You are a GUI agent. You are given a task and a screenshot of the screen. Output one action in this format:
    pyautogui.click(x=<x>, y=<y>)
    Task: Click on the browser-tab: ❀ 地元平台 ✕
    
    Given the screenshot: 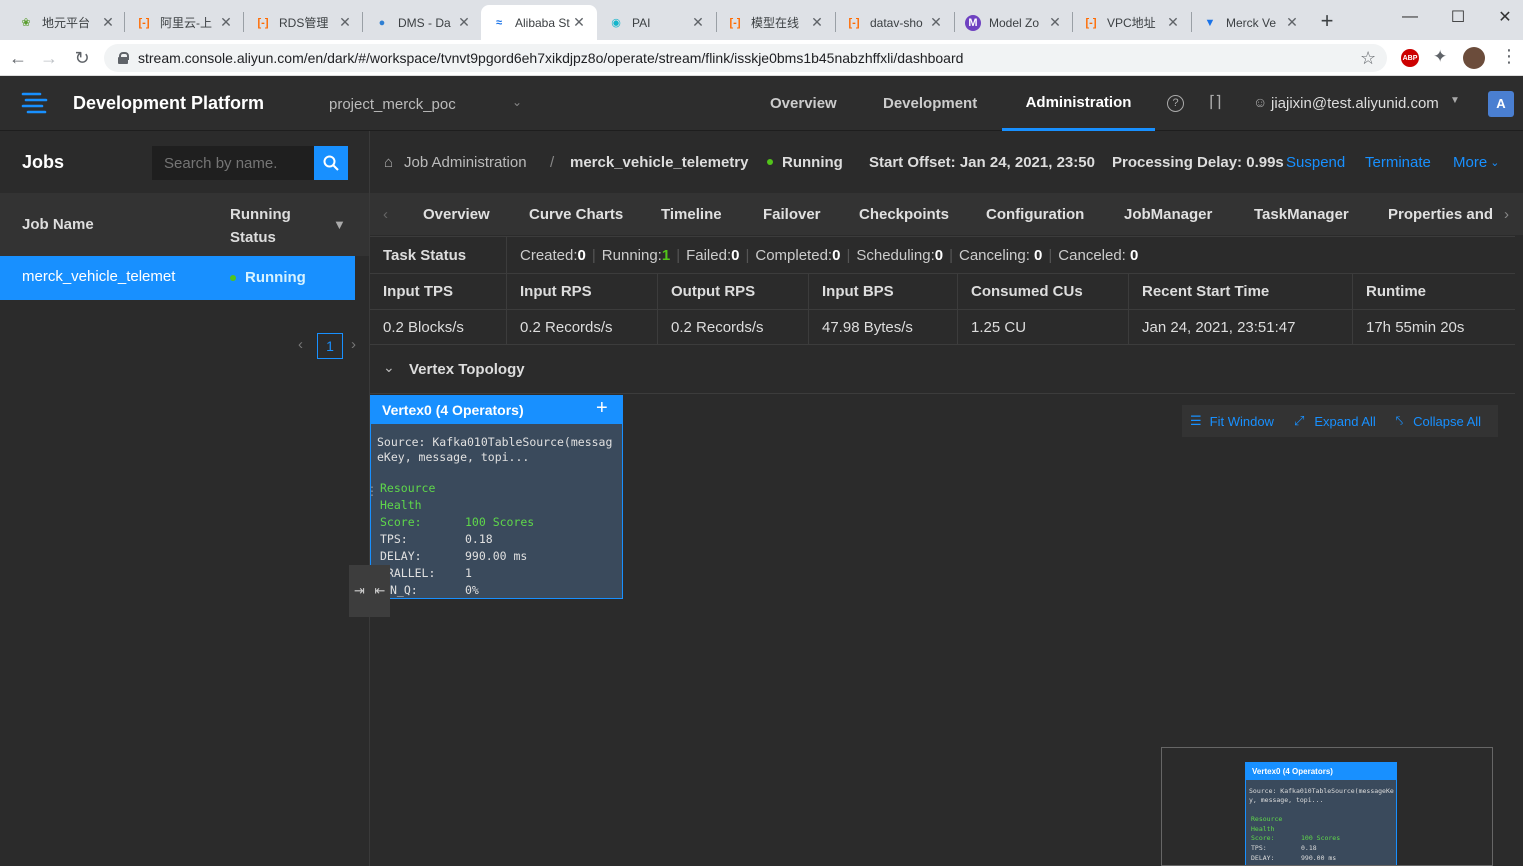 What is the action you would take?
    pyautogui.click(x=67, y=22)
    